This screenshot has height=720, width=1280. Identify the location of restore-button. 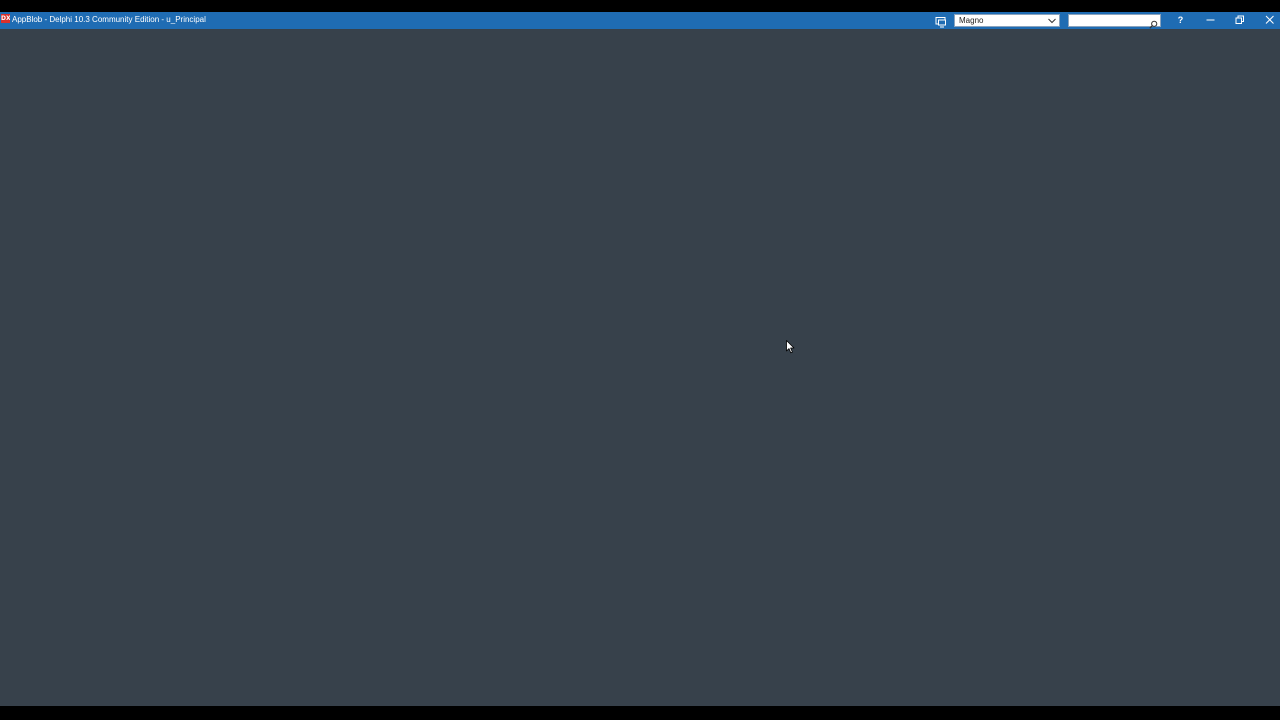
(1240, 20).